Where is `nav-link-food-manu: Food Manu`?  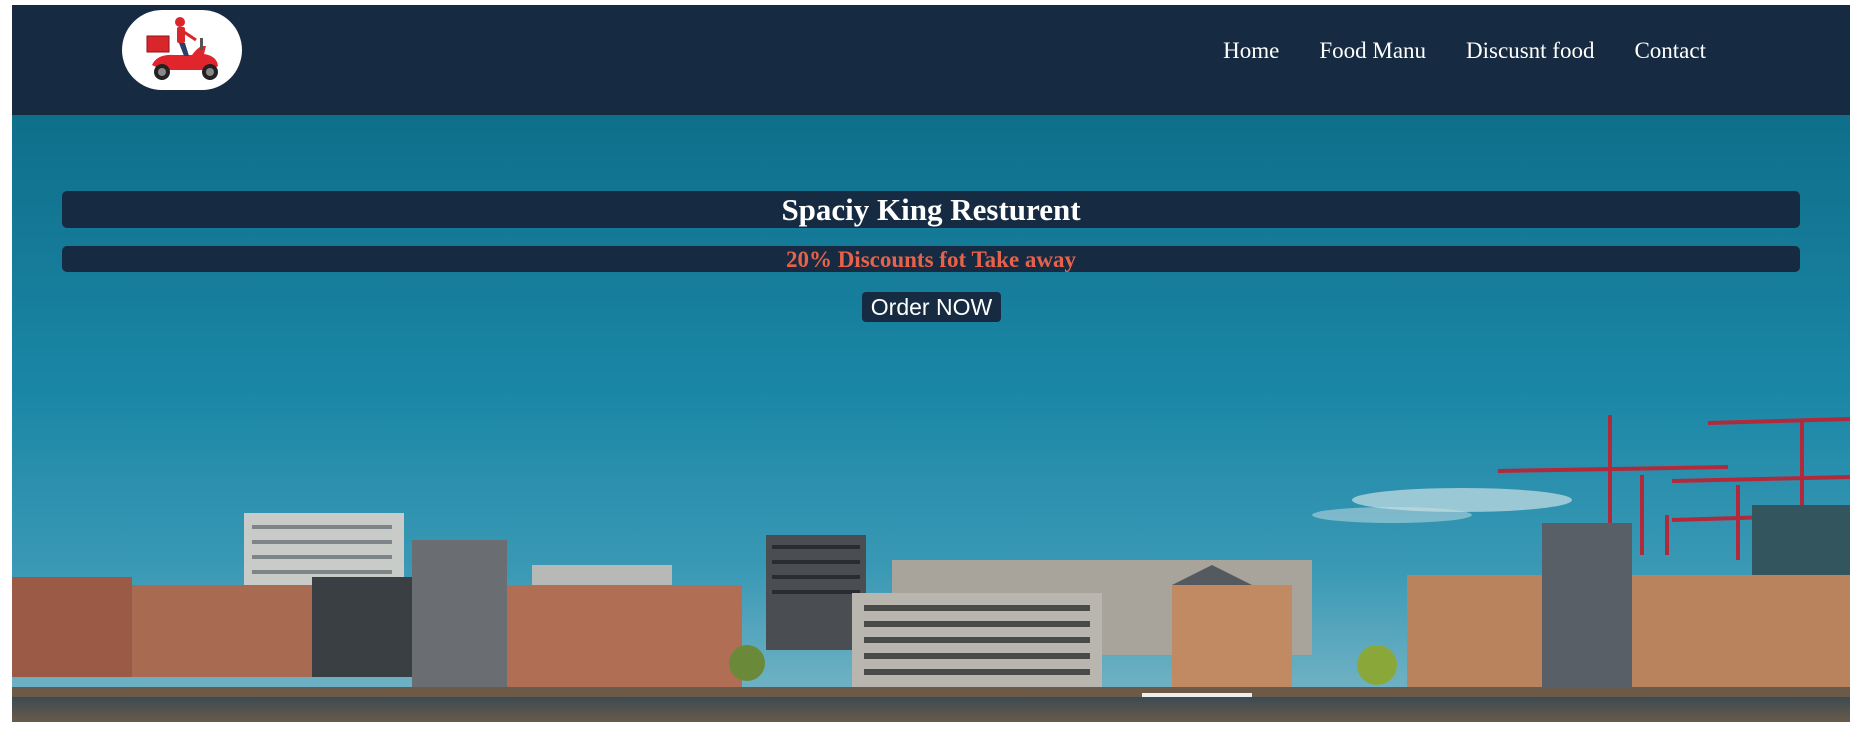 nav-link-food-manu: Food Manu is located at coordinates (1372, 50).